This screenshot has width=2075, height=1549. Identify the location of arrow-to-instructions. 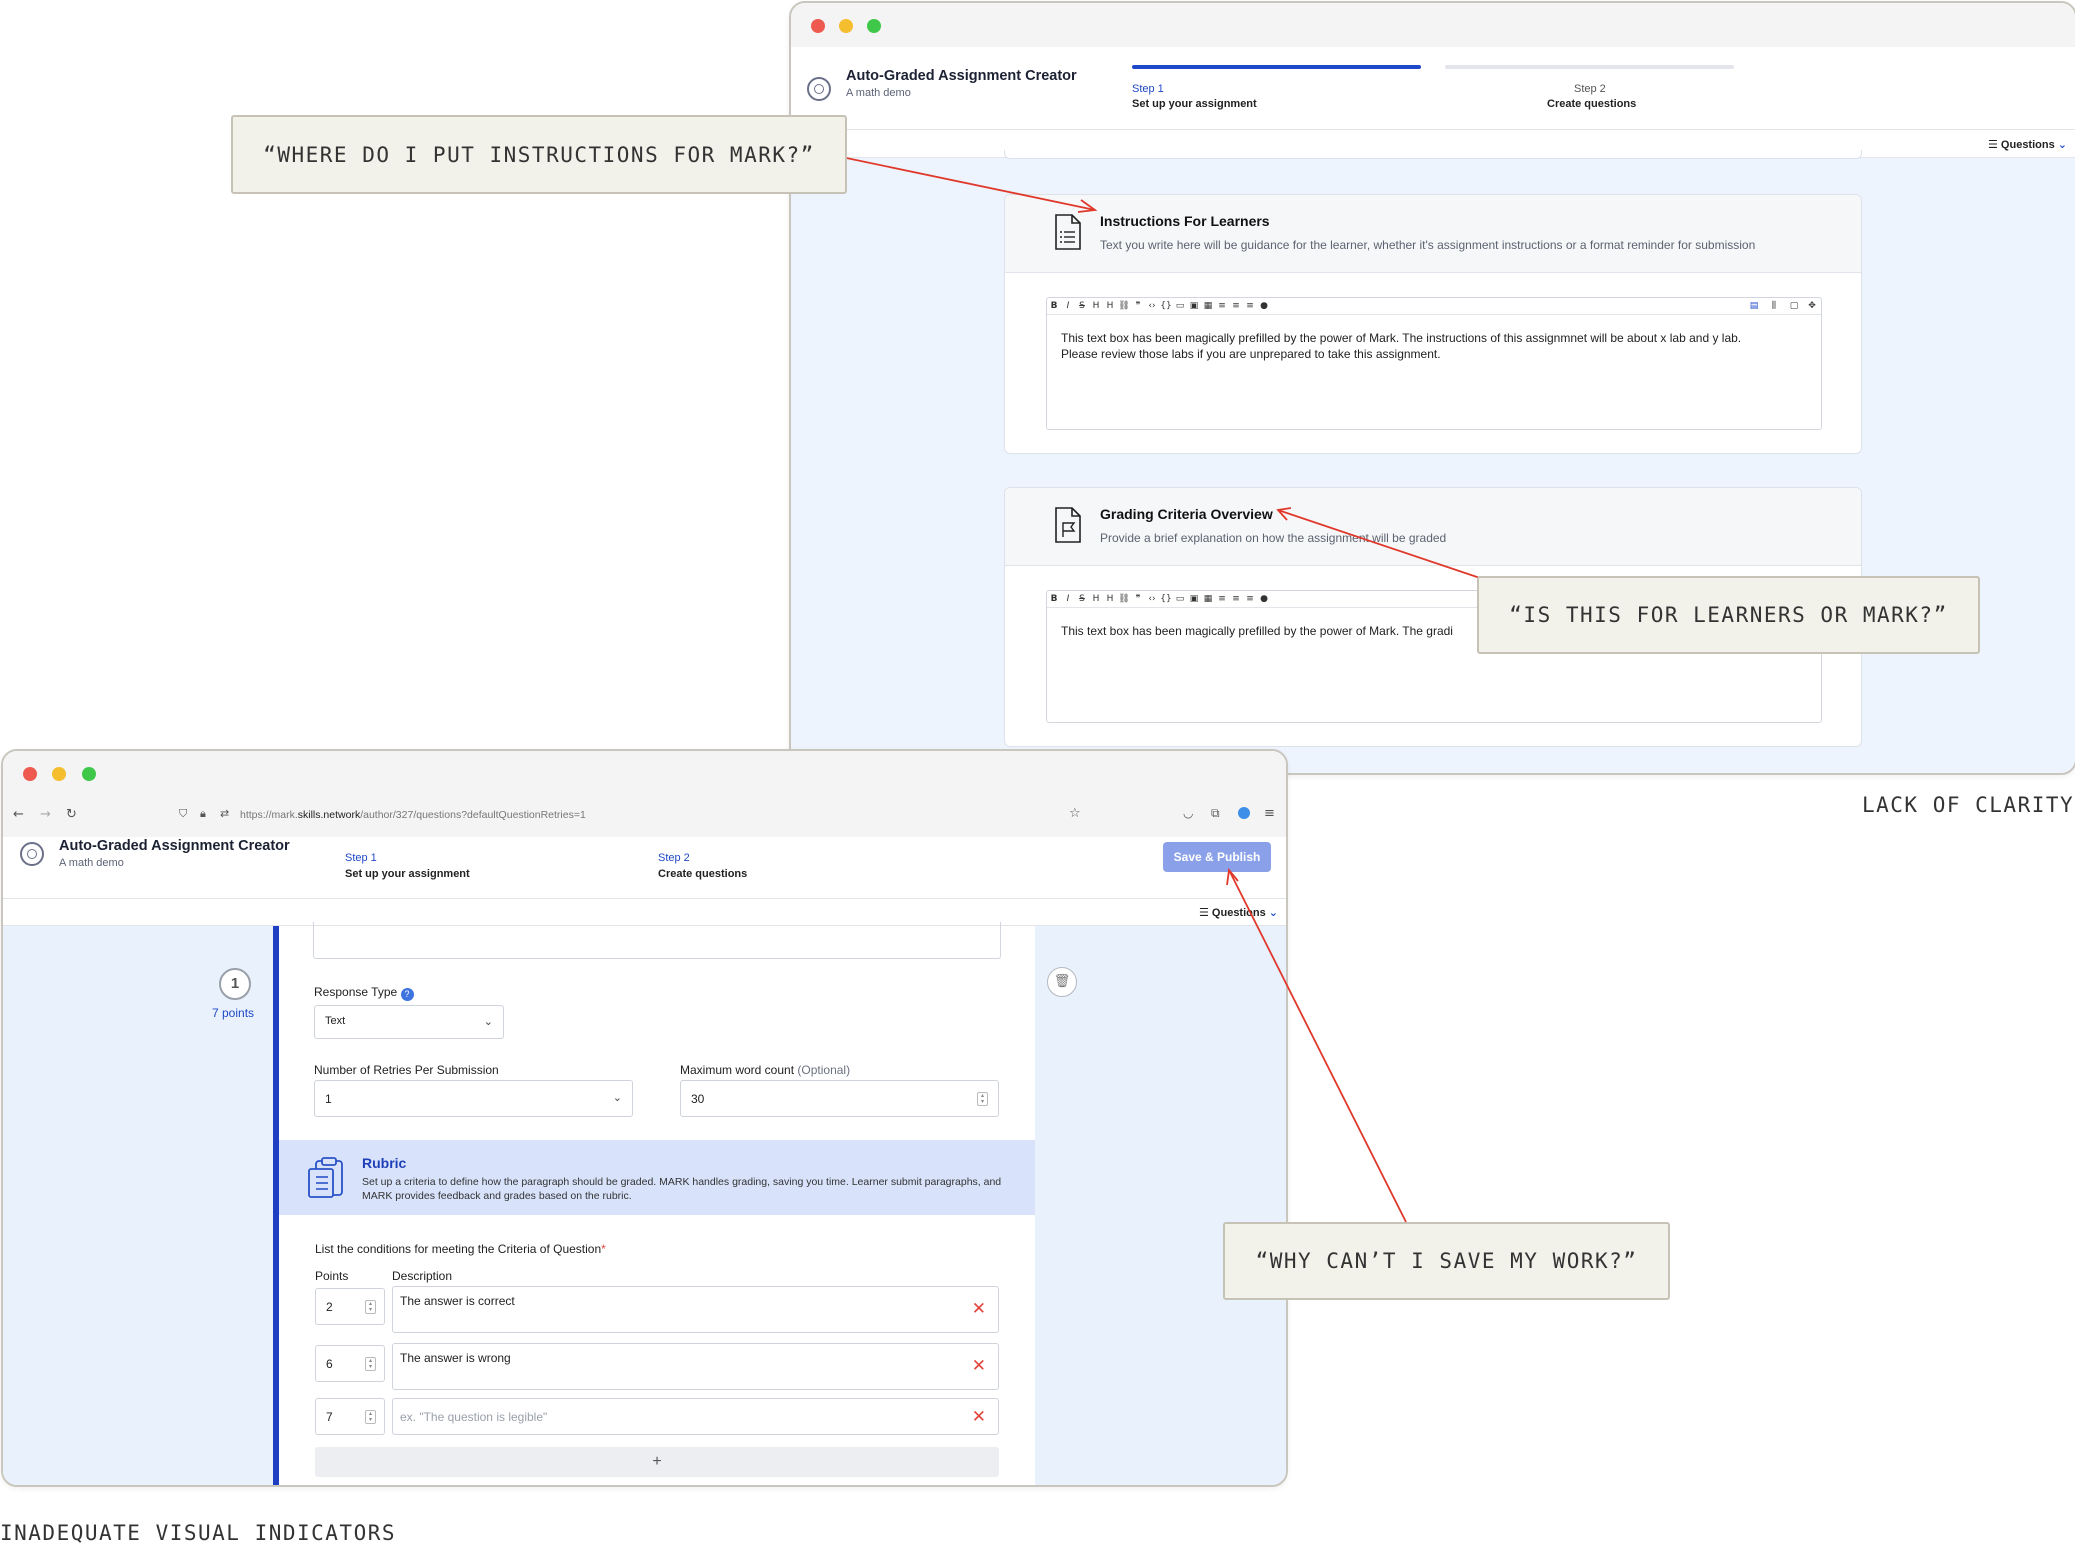
(963, 182).